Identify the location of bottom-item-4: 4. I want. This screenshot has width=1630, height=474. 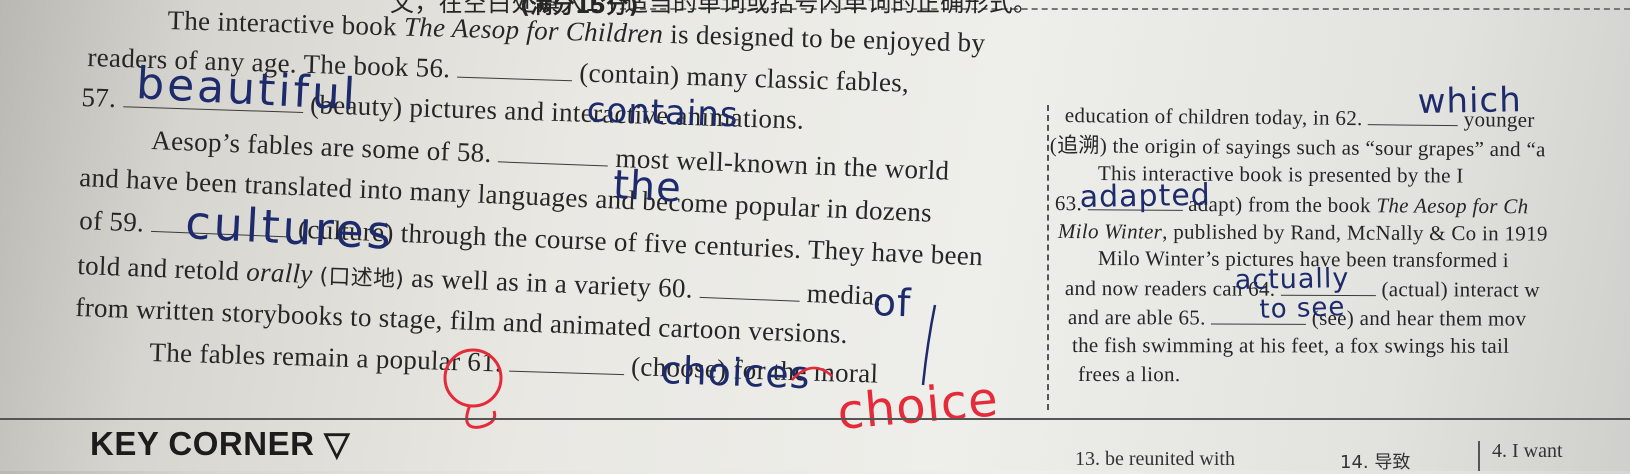
(1527, 451).